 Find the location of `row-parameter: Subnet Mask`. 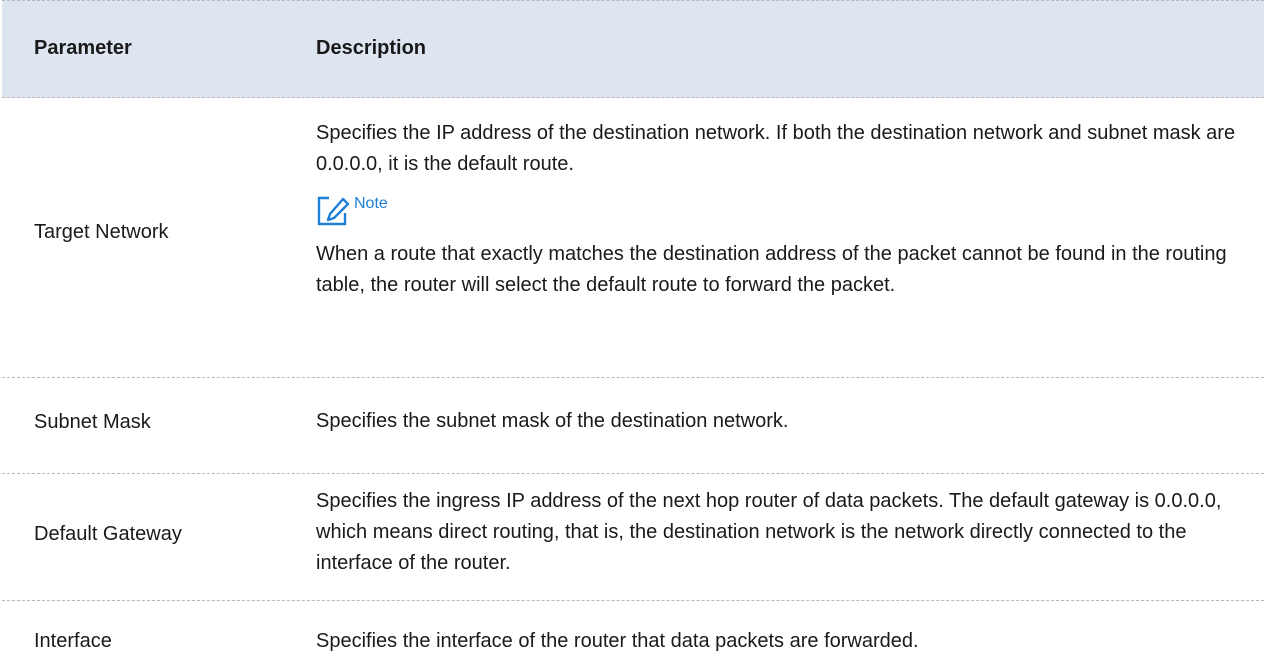

row-parameter: Subnet Mask is located at coordinates (92, 422).